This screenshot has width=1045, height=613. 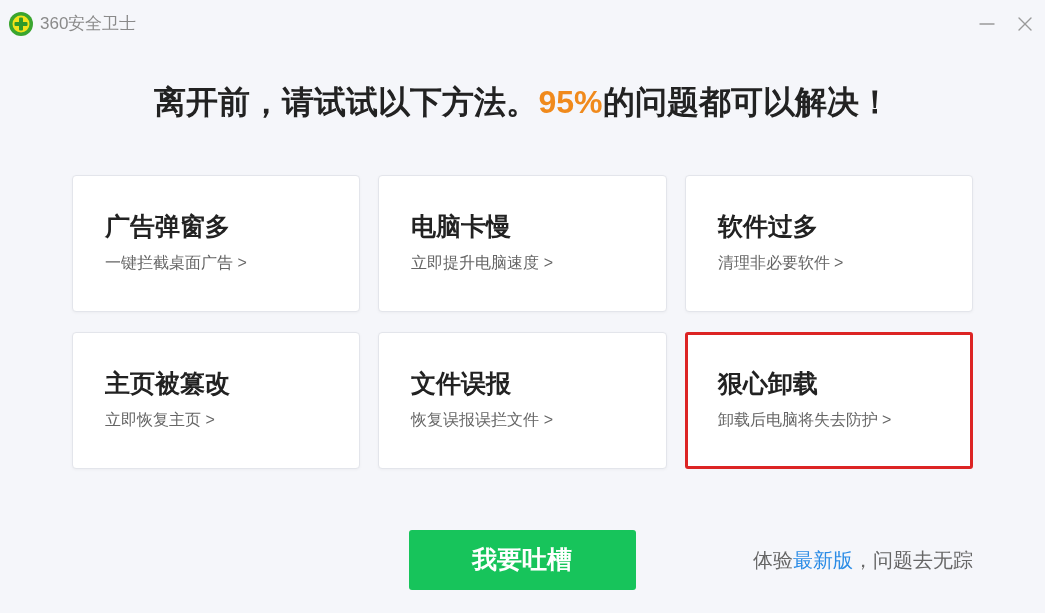 What do you see at coordinates (482, 420) in the screenshot?
I see `card-link: 恢复误报误拦文件 >` at bounding box center [482, 420].